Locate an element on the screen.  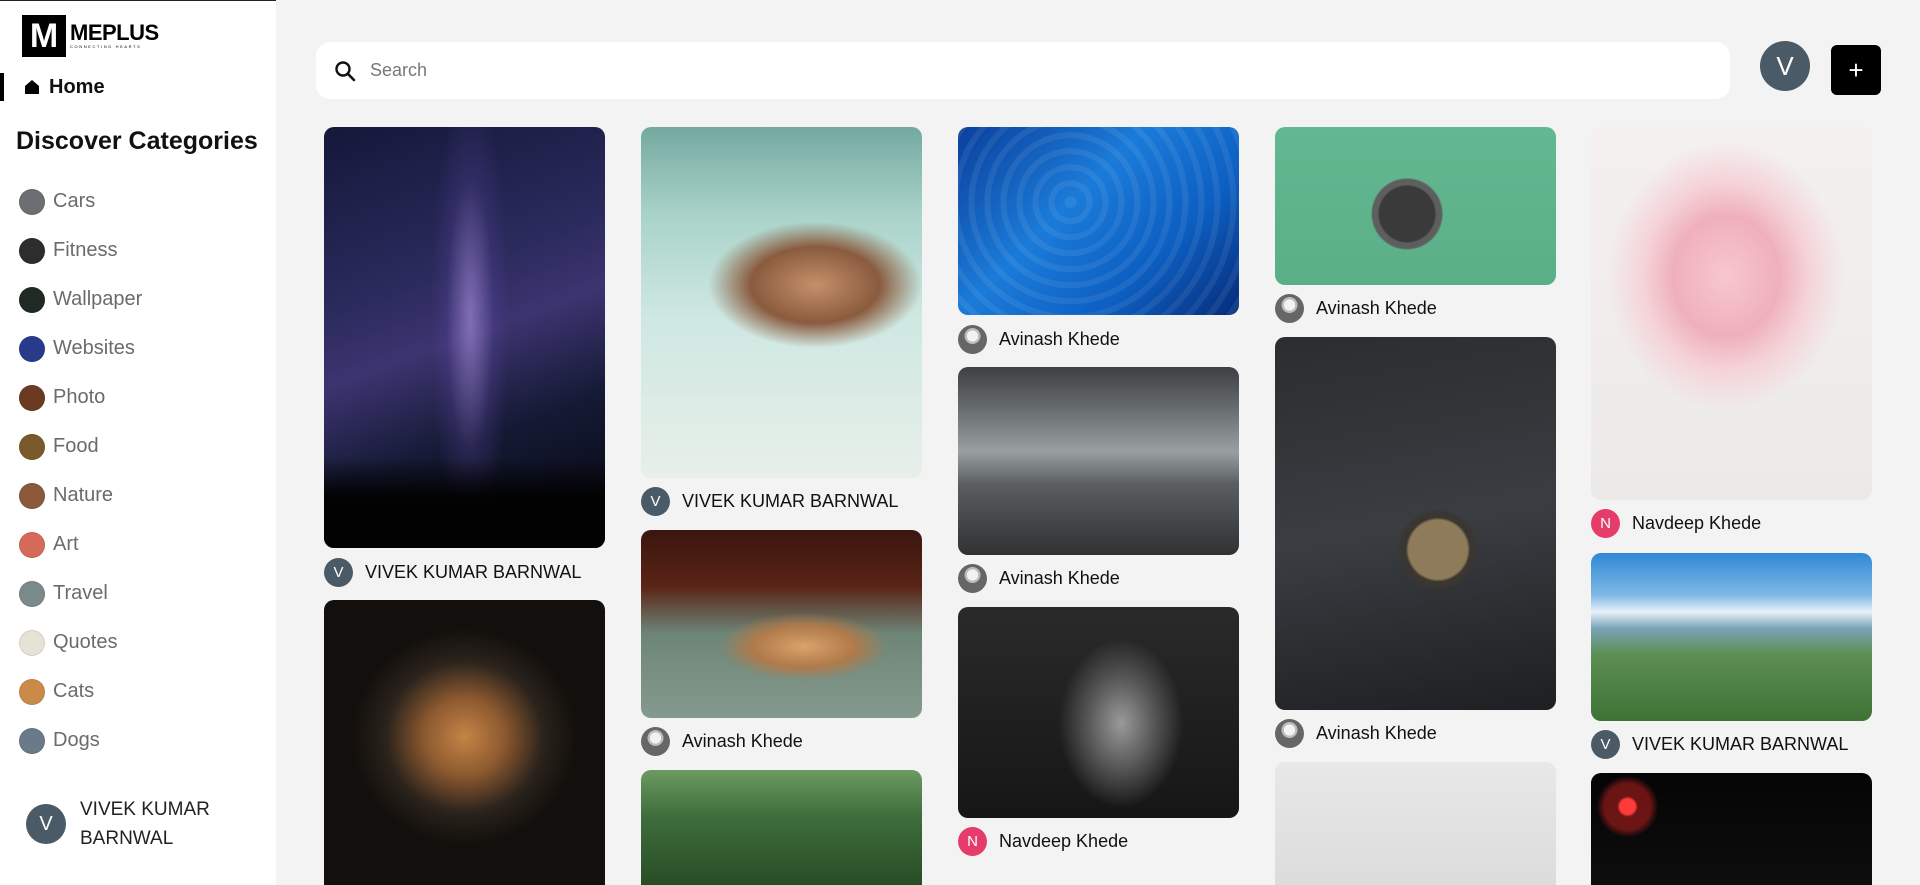
category-item-websites: Websites is located at coordinates (80, 348).